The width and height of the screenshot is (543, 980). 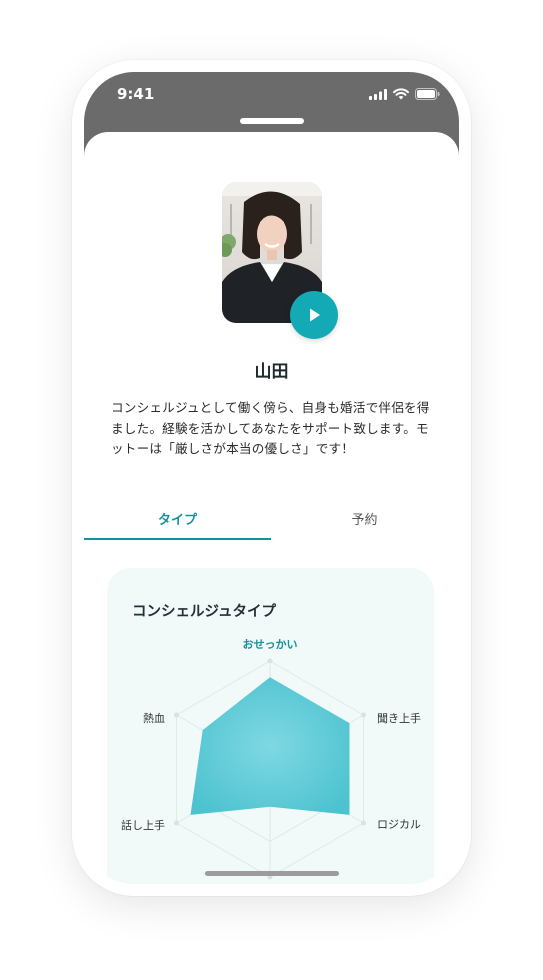 I want to click on axis-label-logical: ロジカル, so click(x=399, y=824).